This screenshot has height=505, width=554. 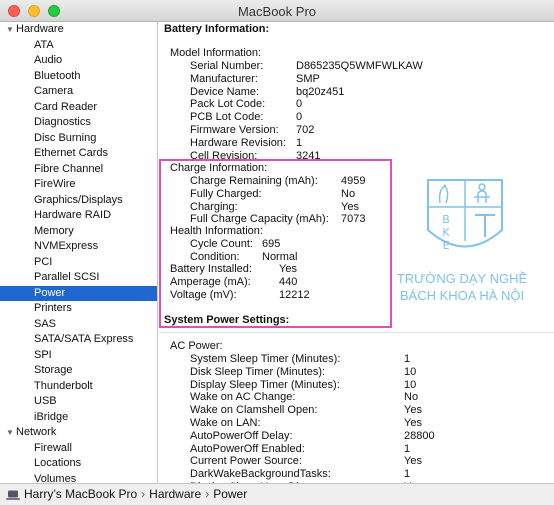 I want to click on model-info-label: PCB Lot Code:, so click(x=227, y=117).